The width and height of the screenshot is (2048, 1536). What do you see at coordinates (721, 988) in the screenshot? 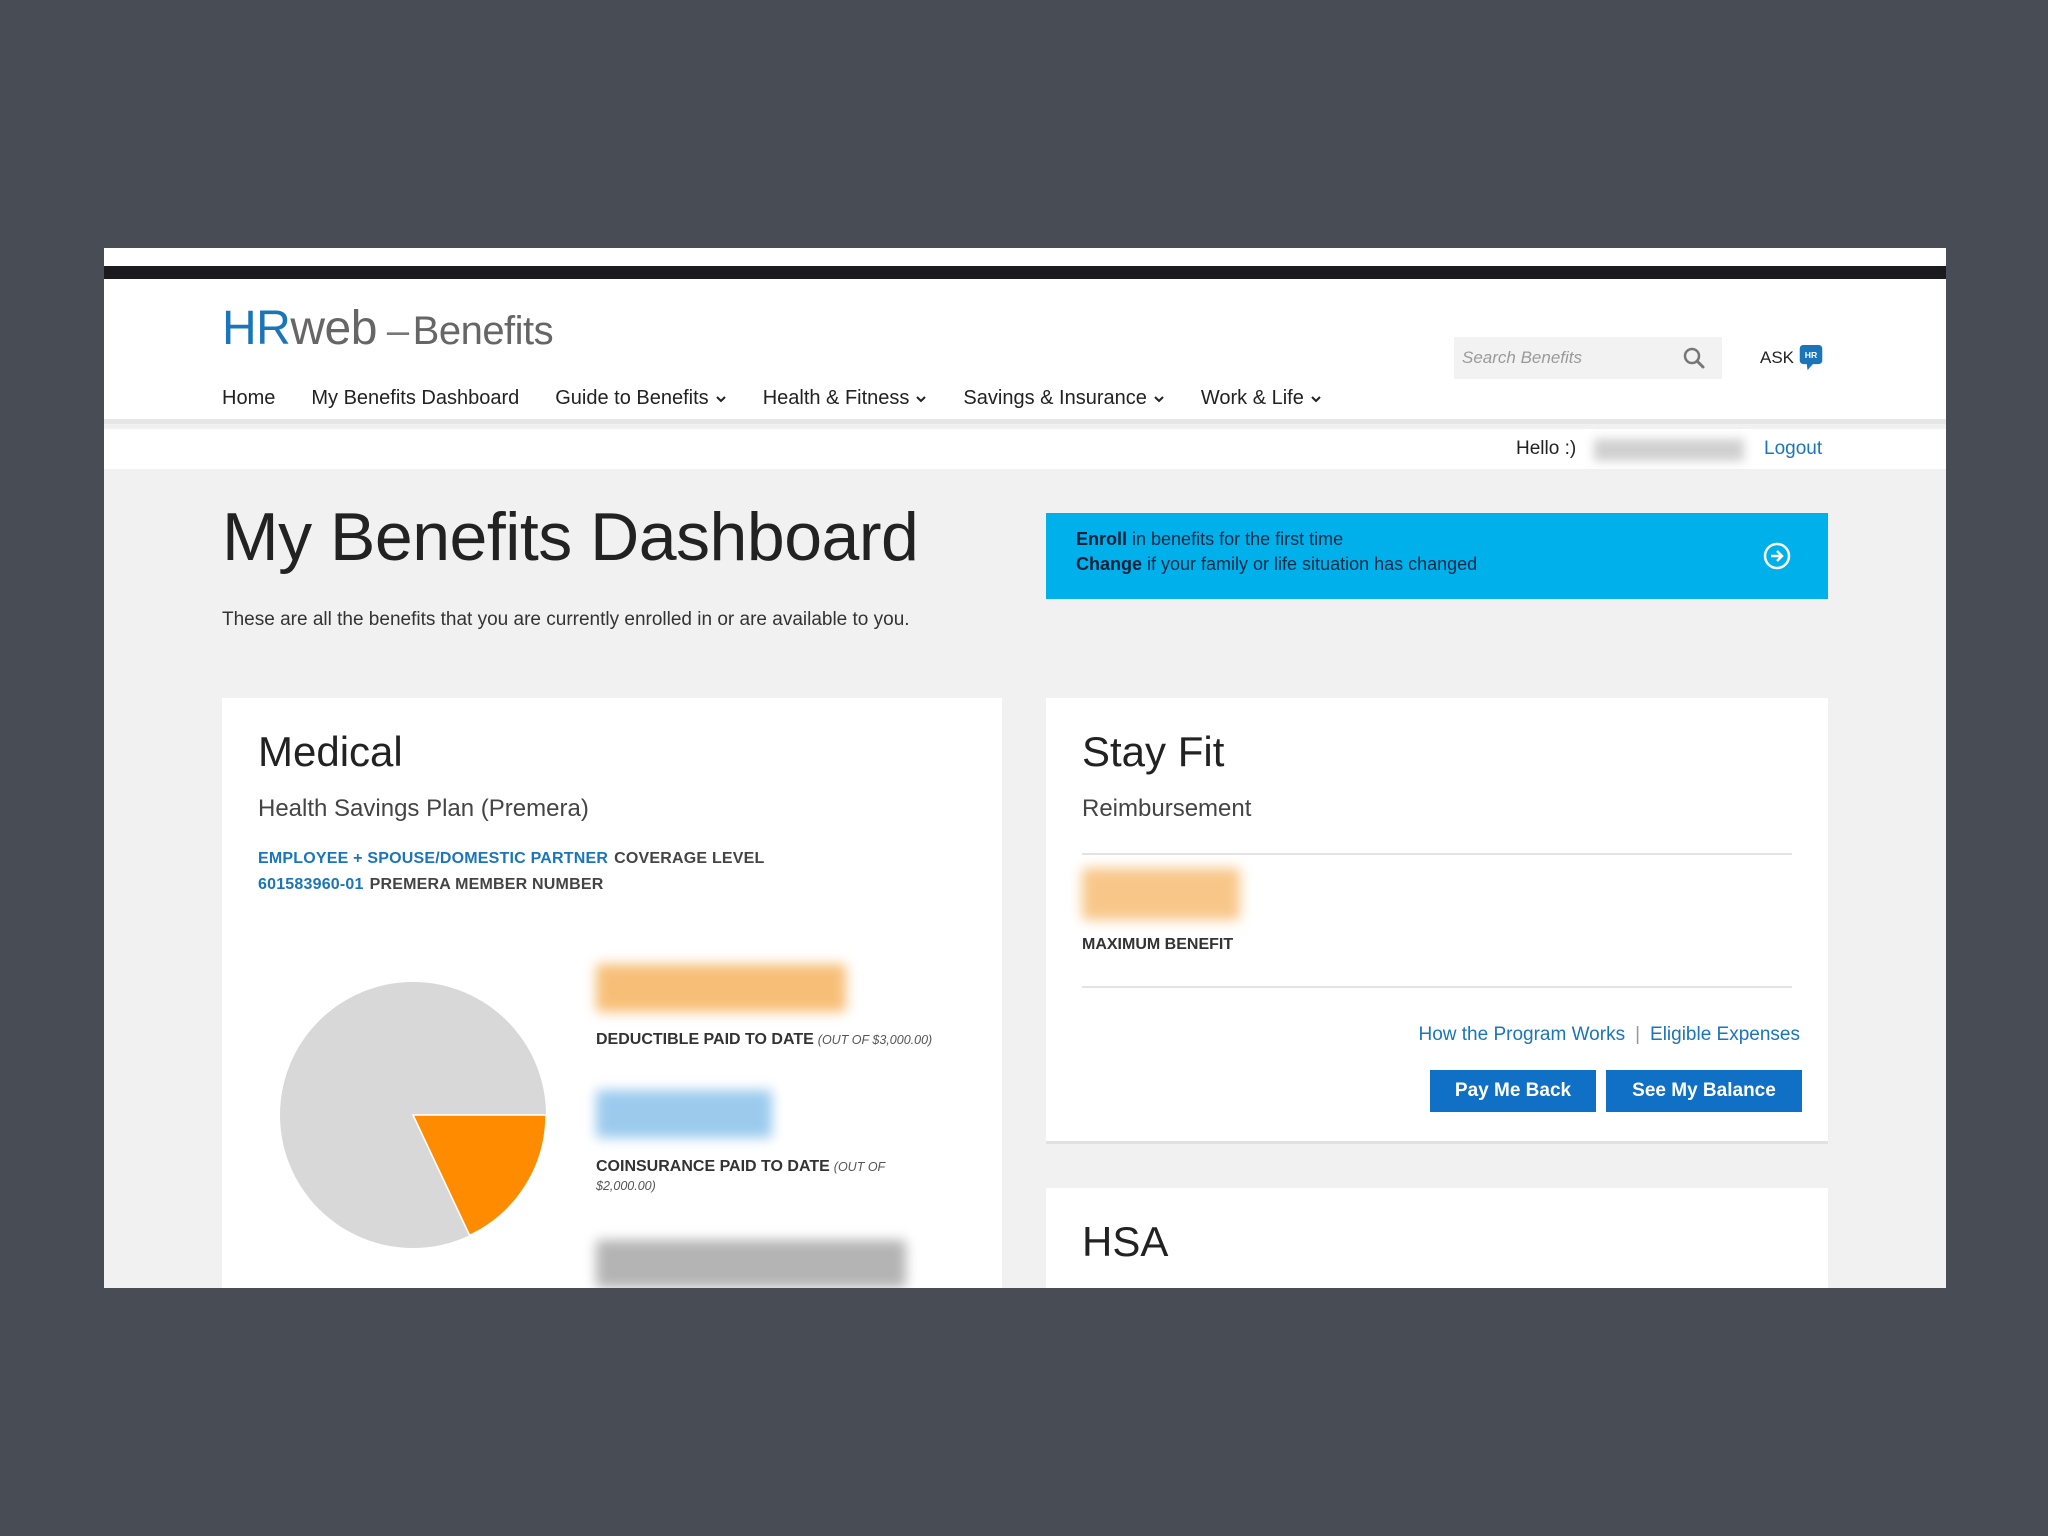
I see `redacted-deductible-amount` at bounding box center [721, 988].